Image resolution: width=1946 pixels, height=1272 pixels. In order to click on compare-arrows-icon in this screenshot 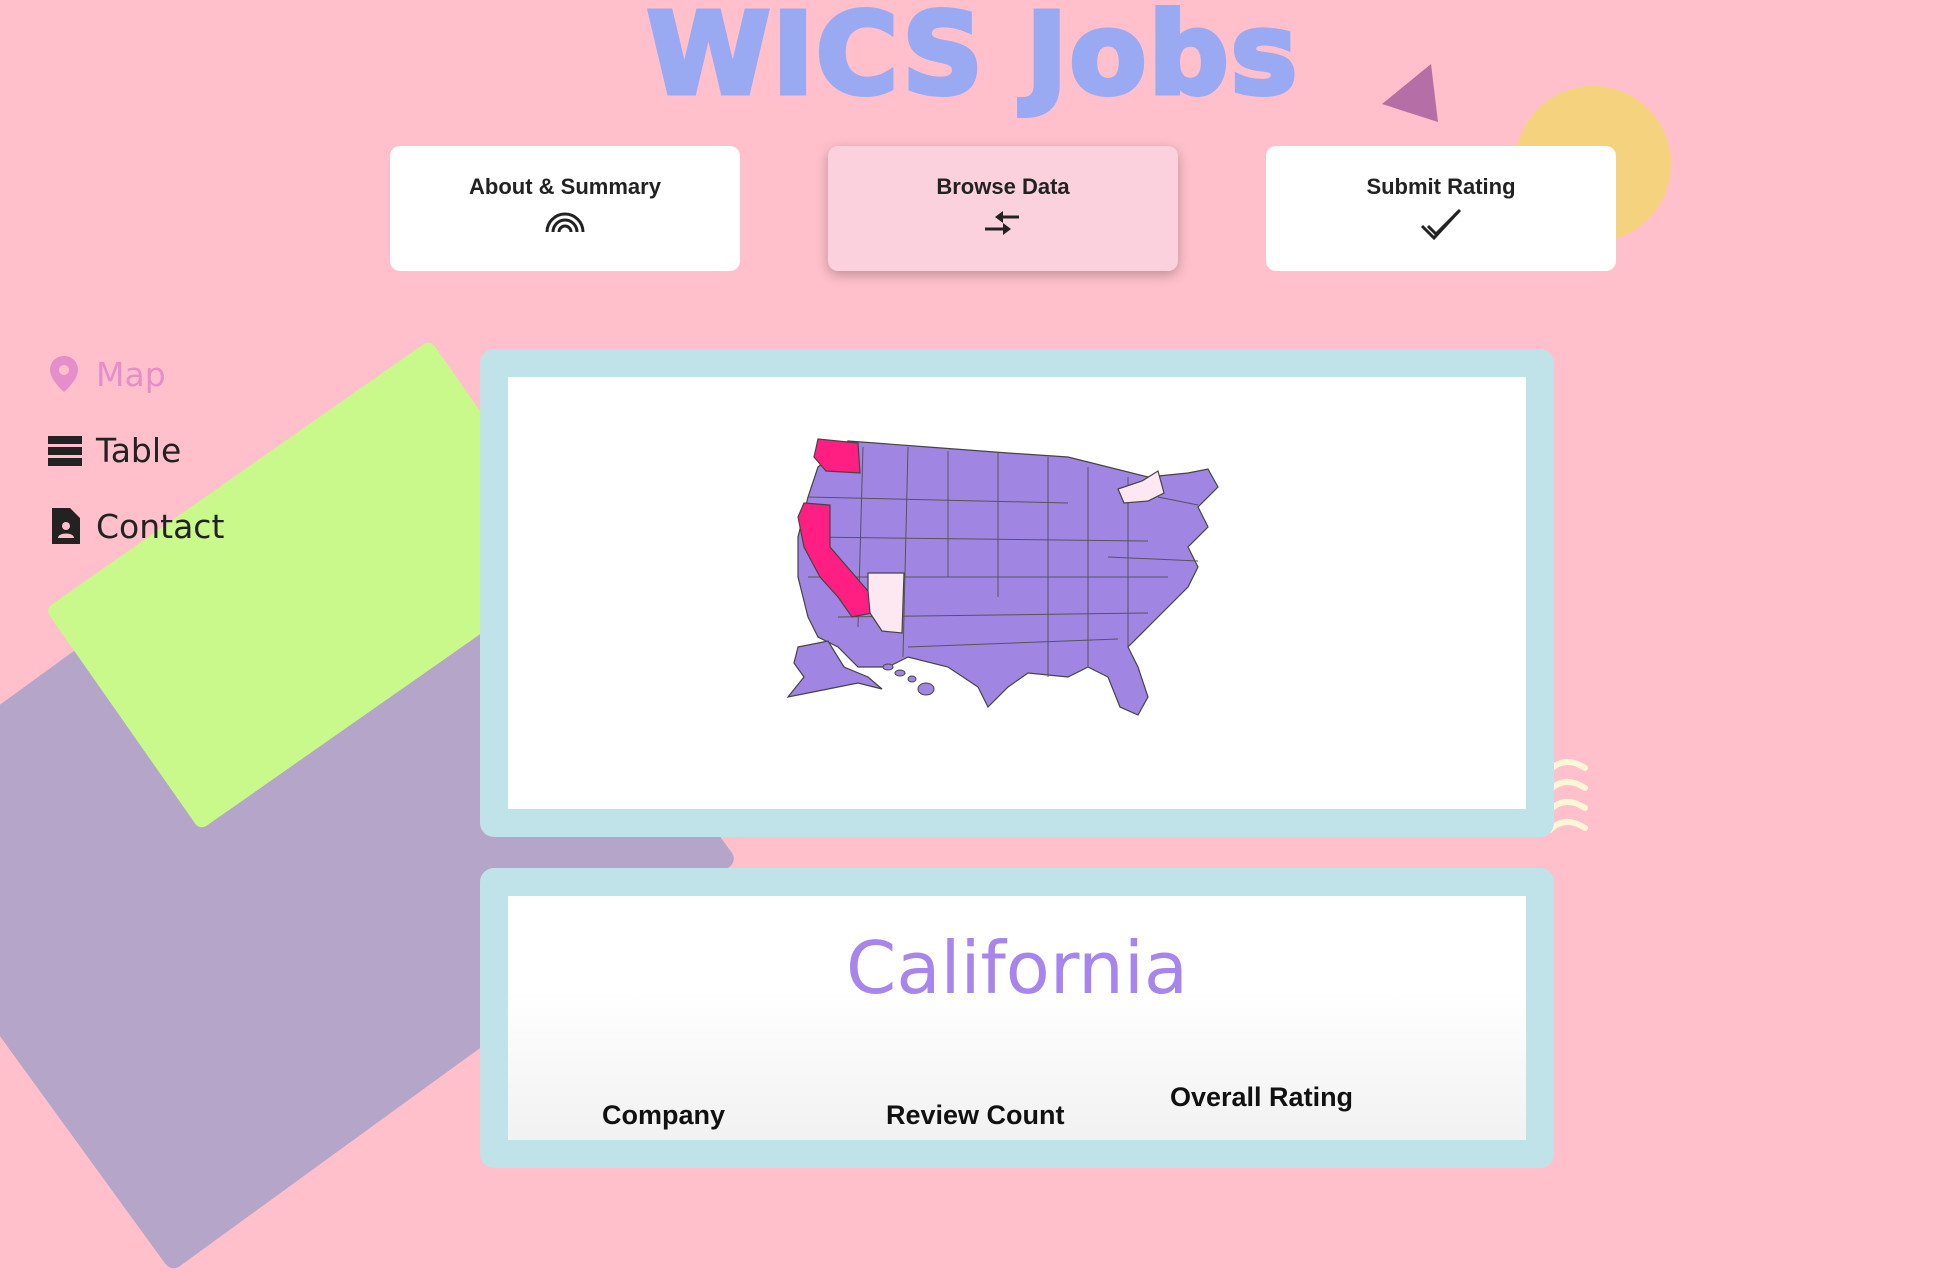, I will do `click(1002, 223)`.